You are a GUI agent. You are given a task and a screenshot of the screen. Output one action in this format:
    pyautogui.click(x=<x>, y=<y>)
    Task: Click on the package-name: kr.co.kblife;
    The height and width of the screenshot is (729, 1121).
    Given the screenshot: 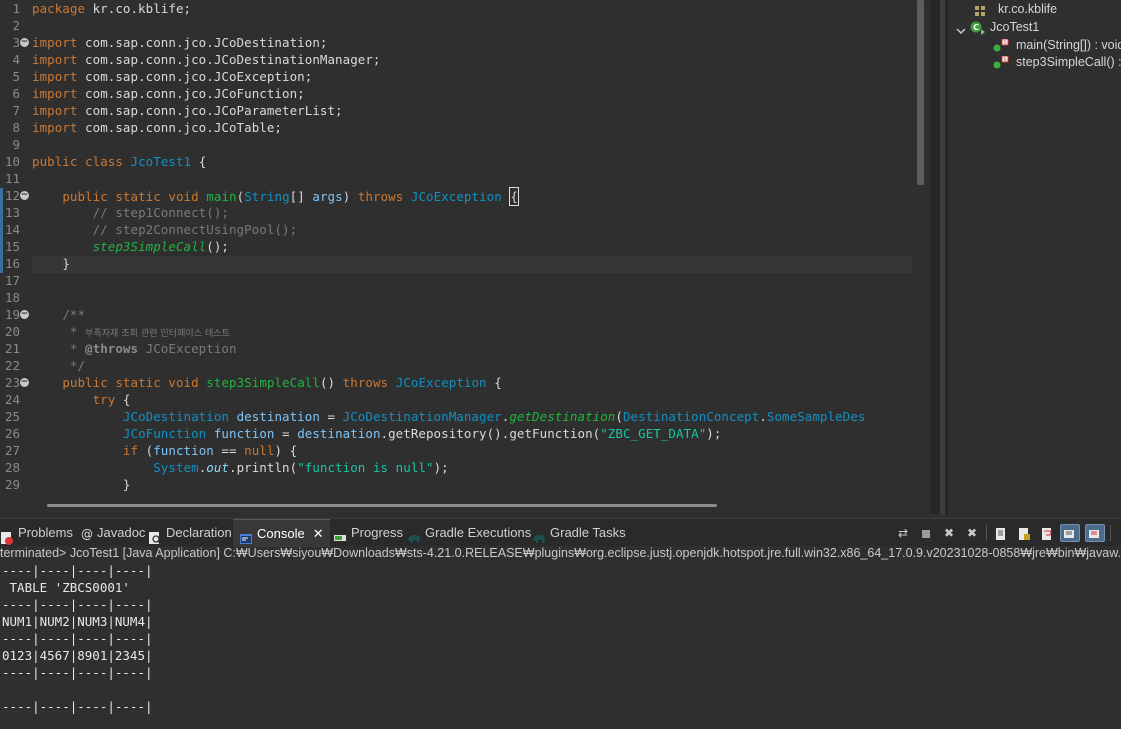 What is the action you would take?
    pyautogui.click(x=138, y=8)
    